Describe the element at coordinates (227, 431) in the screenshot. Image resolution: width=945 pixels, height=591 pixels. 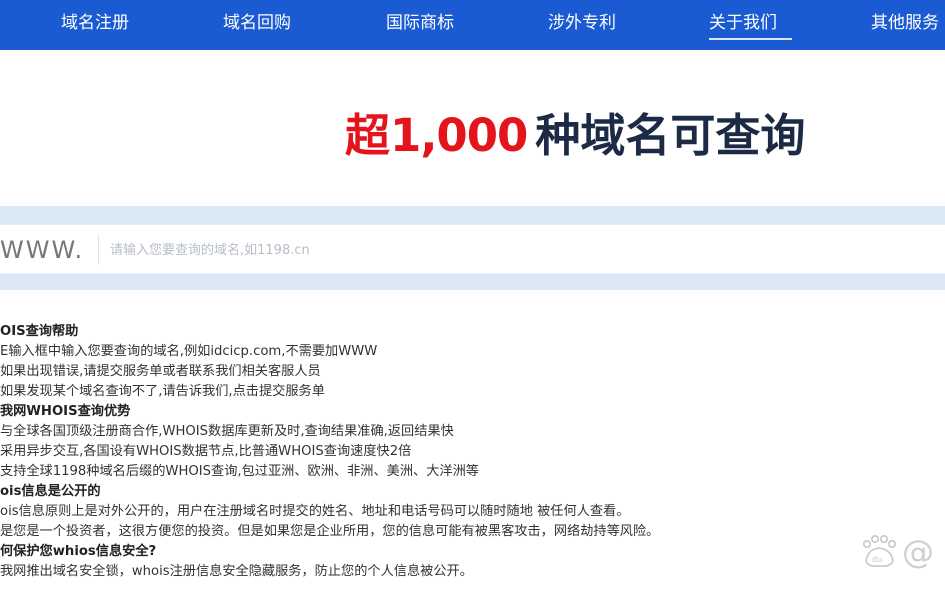
I see `help-line: 与全球各国顶级注册商合作,WHOIS数据库更新及时,查询结果准确,返回结果快` at that location.